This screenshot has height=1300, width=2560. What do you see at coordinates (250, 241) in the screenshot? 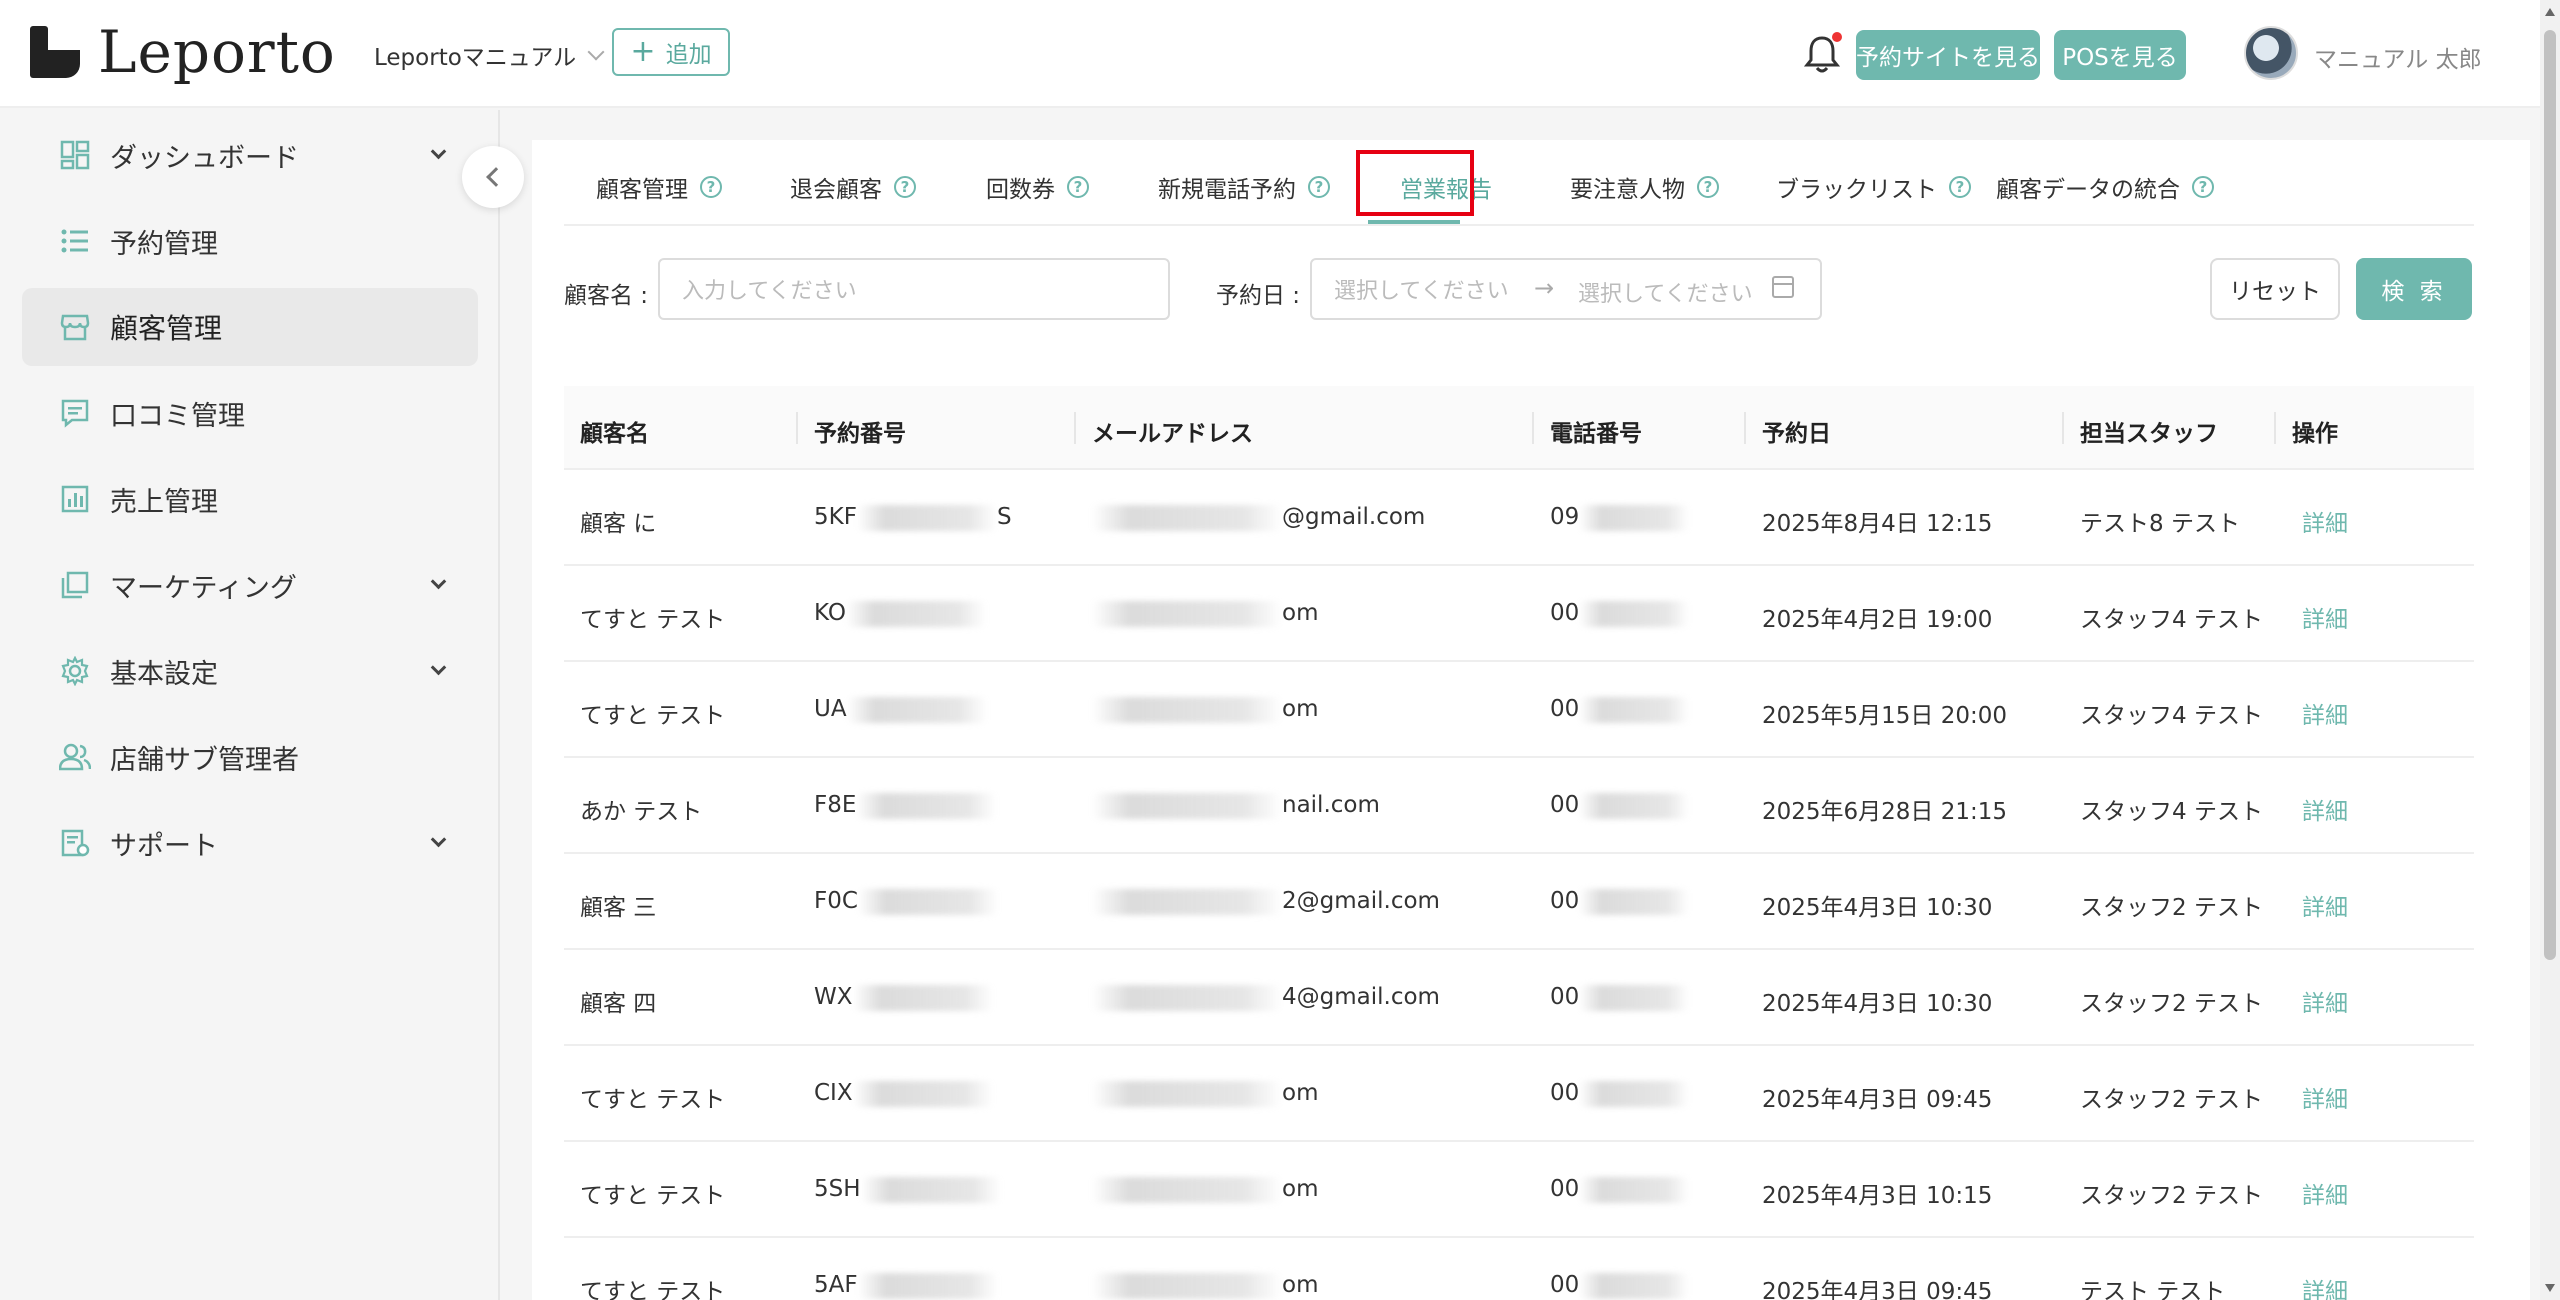
I see `sidebar-item-reservations: 予約管理` at bounding box center [250, 241].